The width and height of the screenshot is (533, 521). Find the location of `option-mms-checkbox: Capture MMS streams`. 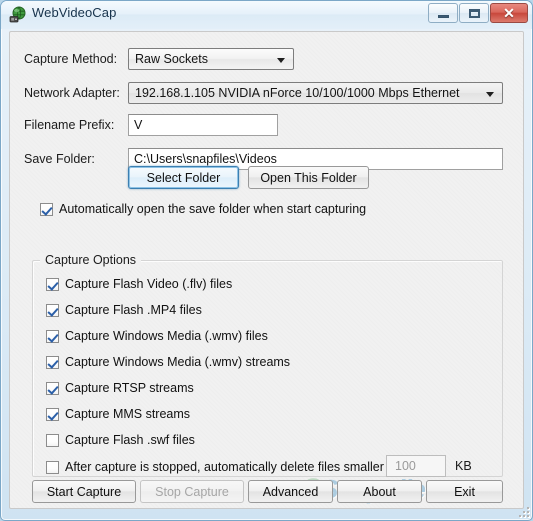

option-mms-checkbox: Capture MMS streams is located at coordinates (118, 414).